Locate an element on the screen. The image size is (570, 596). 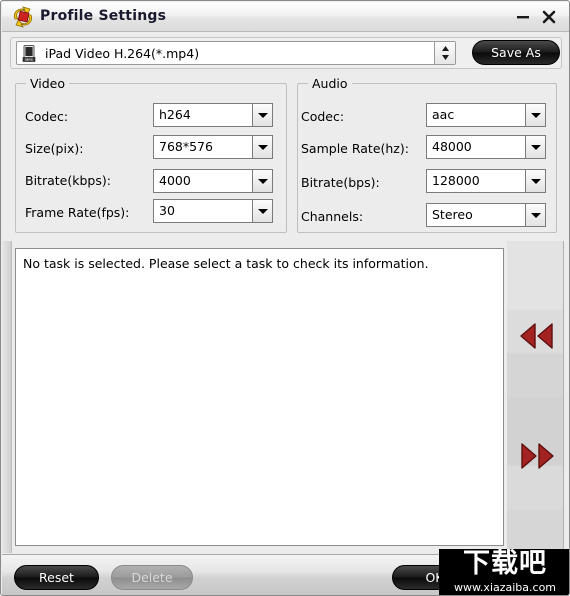
audio-codec-value: aac is located at coordinates (443, 114).